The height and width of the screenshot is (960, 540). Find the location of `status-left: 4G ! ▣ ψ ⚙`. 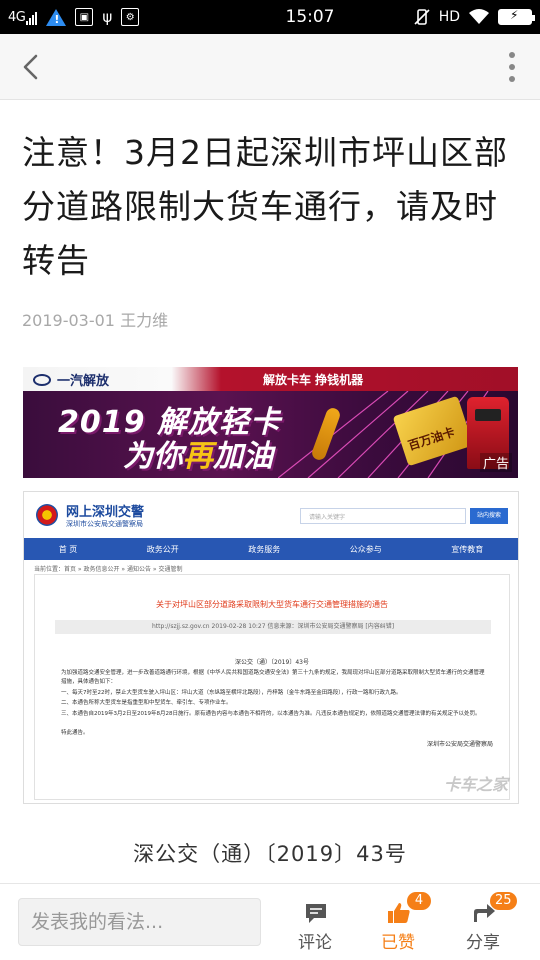

status-left: 4G ! ▣ ψ ⚙ is located at coordinates (108, 17).